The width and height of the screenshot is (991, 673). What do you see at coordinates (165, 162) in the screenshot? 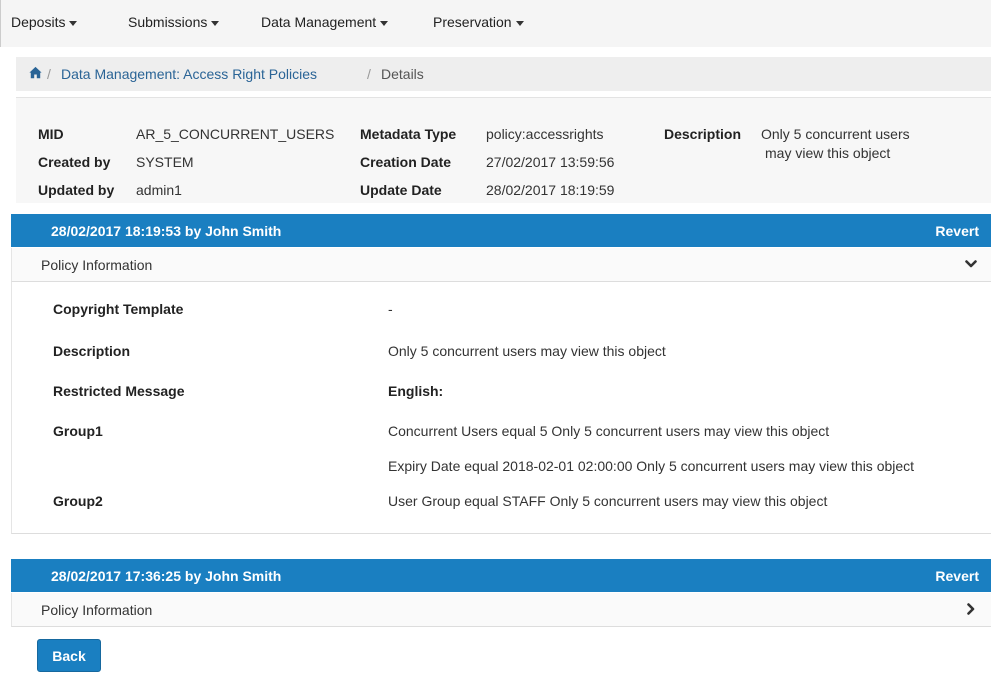
I see `created-by-value: SYSTEM` at bounding box center [165, 162].